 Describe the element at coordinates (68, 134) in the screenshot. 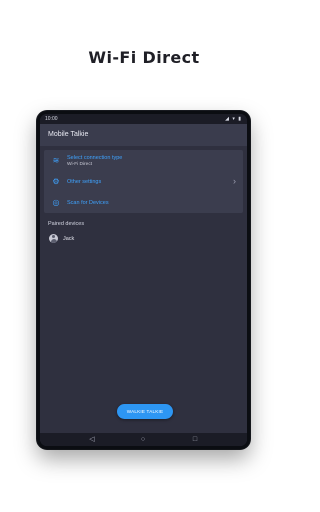

I see `app-title: Mobile Talkie` at that location.